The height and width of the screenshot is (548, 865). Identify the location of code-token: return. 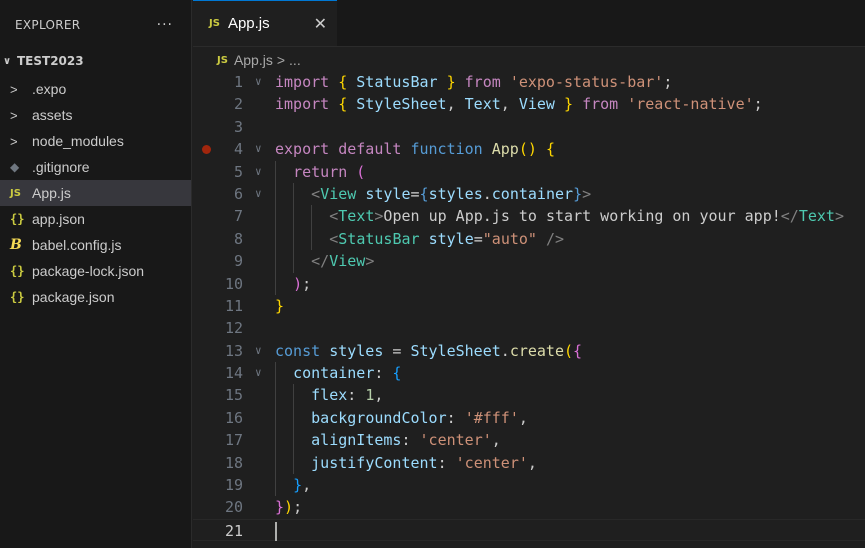
(320, 171).